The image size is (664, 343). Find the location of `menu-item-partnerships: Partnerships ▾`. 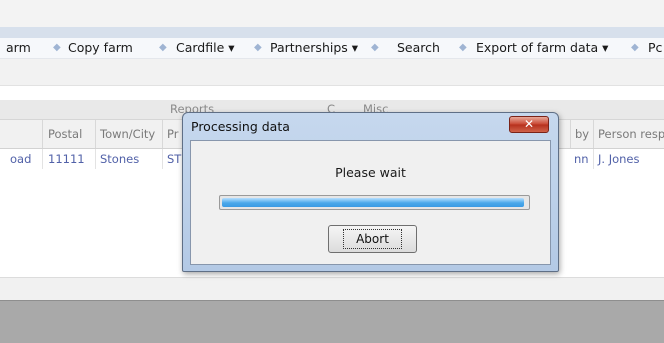

menu-item-partnerships: Partnerships ▾ is located at coordinates (314, 48).